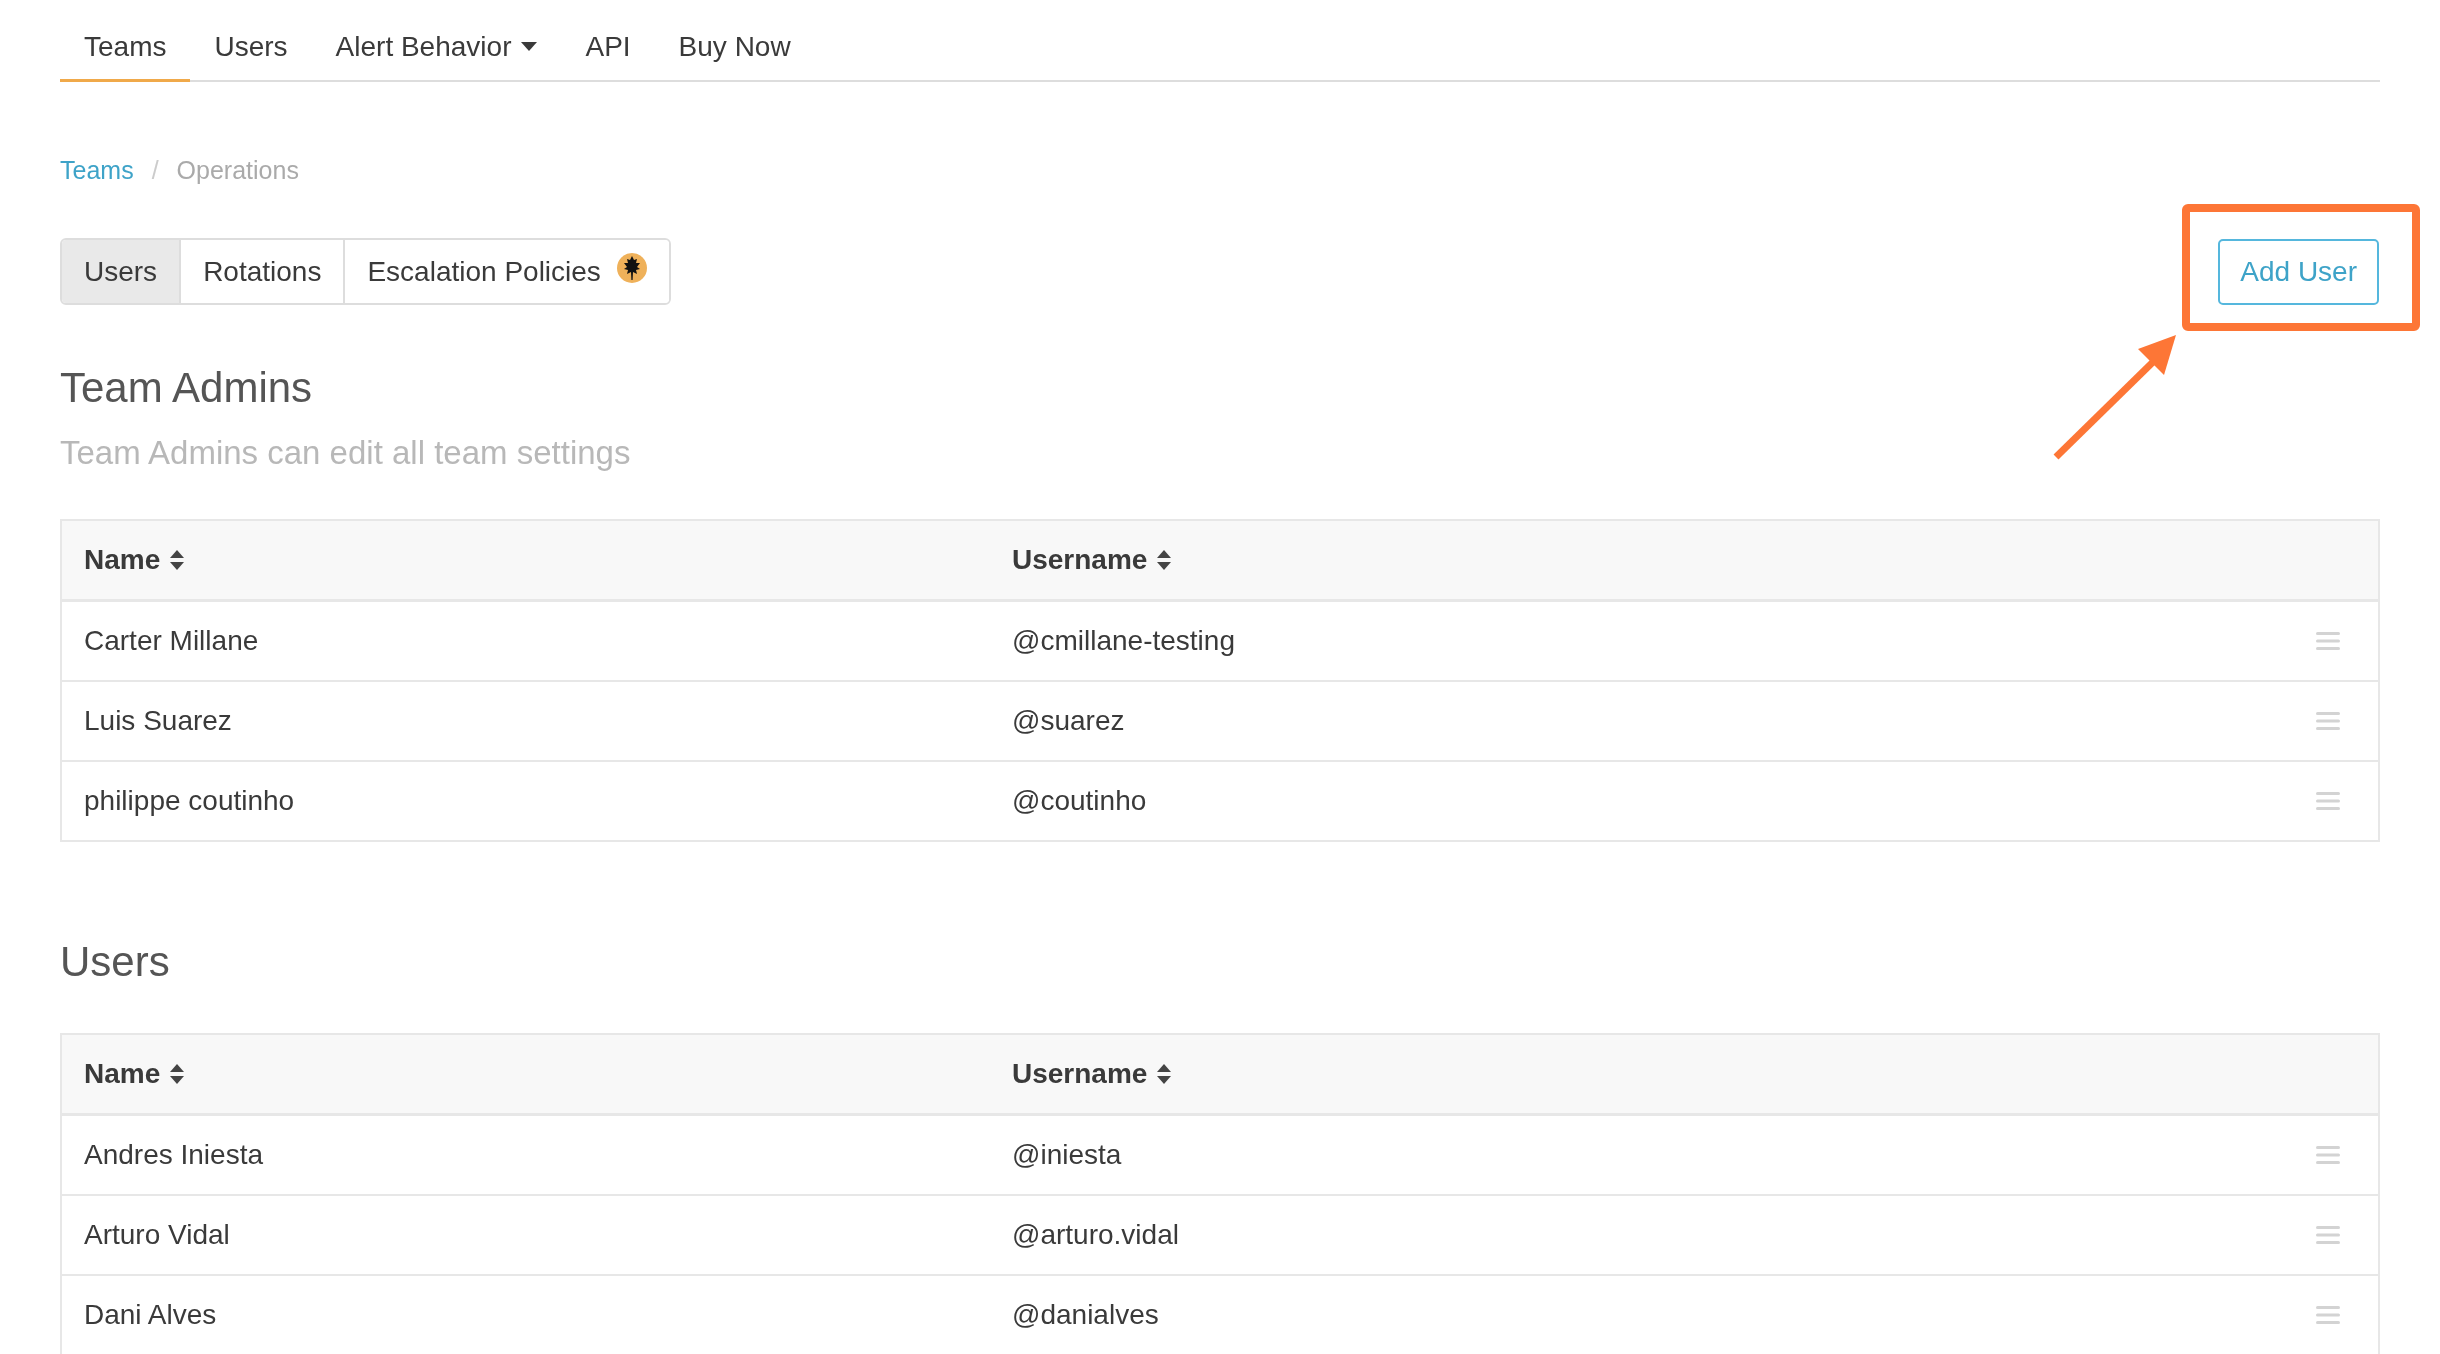  Describe the element at coordinates (1068, 720) in the screenshot. I see `username-cell: @suarez` at that location.